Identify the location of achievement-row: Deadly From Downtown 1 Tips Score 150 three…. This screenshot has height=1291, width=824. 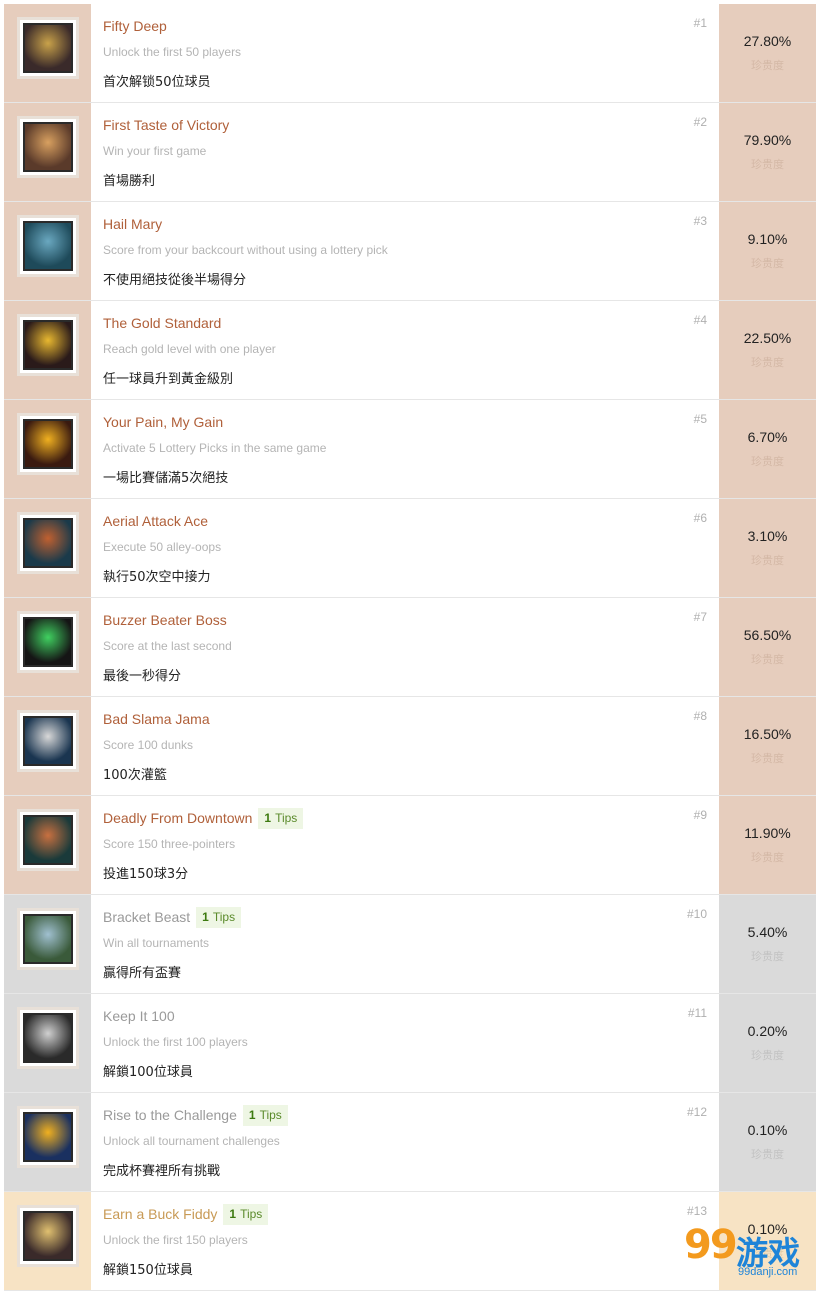
(410, 845).